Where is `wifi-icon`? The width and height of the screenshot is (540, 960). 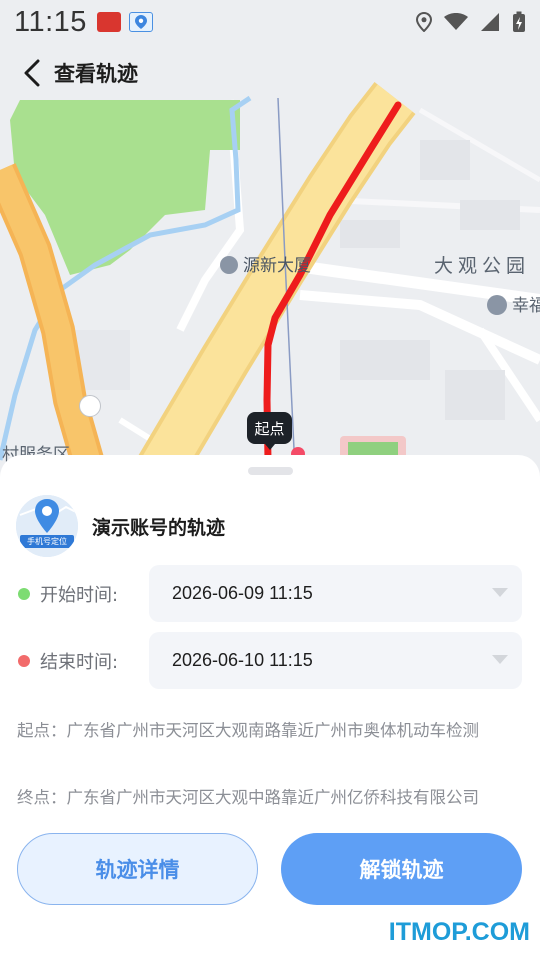
wifi-icon is located at coordinates (456, 21).